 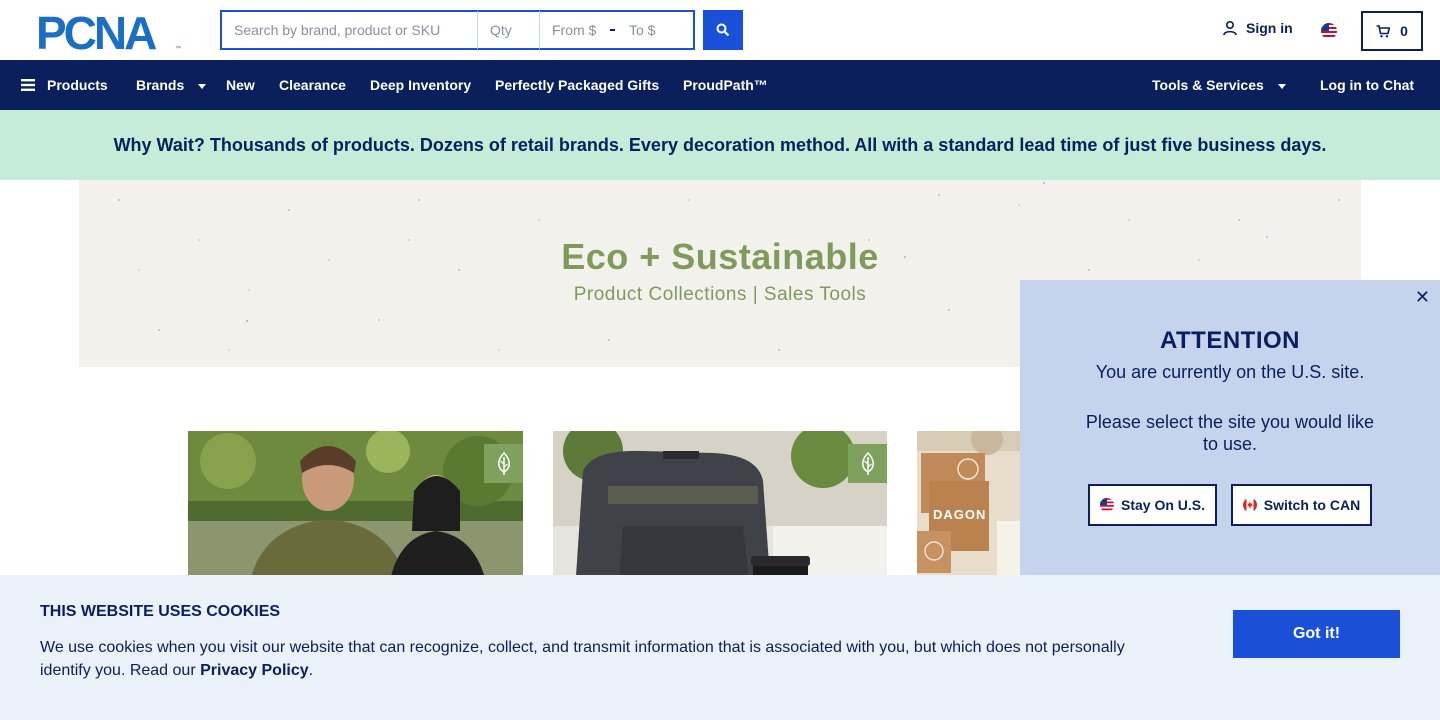 I want to click on nav-products: Products, so click(x=64, y=85).